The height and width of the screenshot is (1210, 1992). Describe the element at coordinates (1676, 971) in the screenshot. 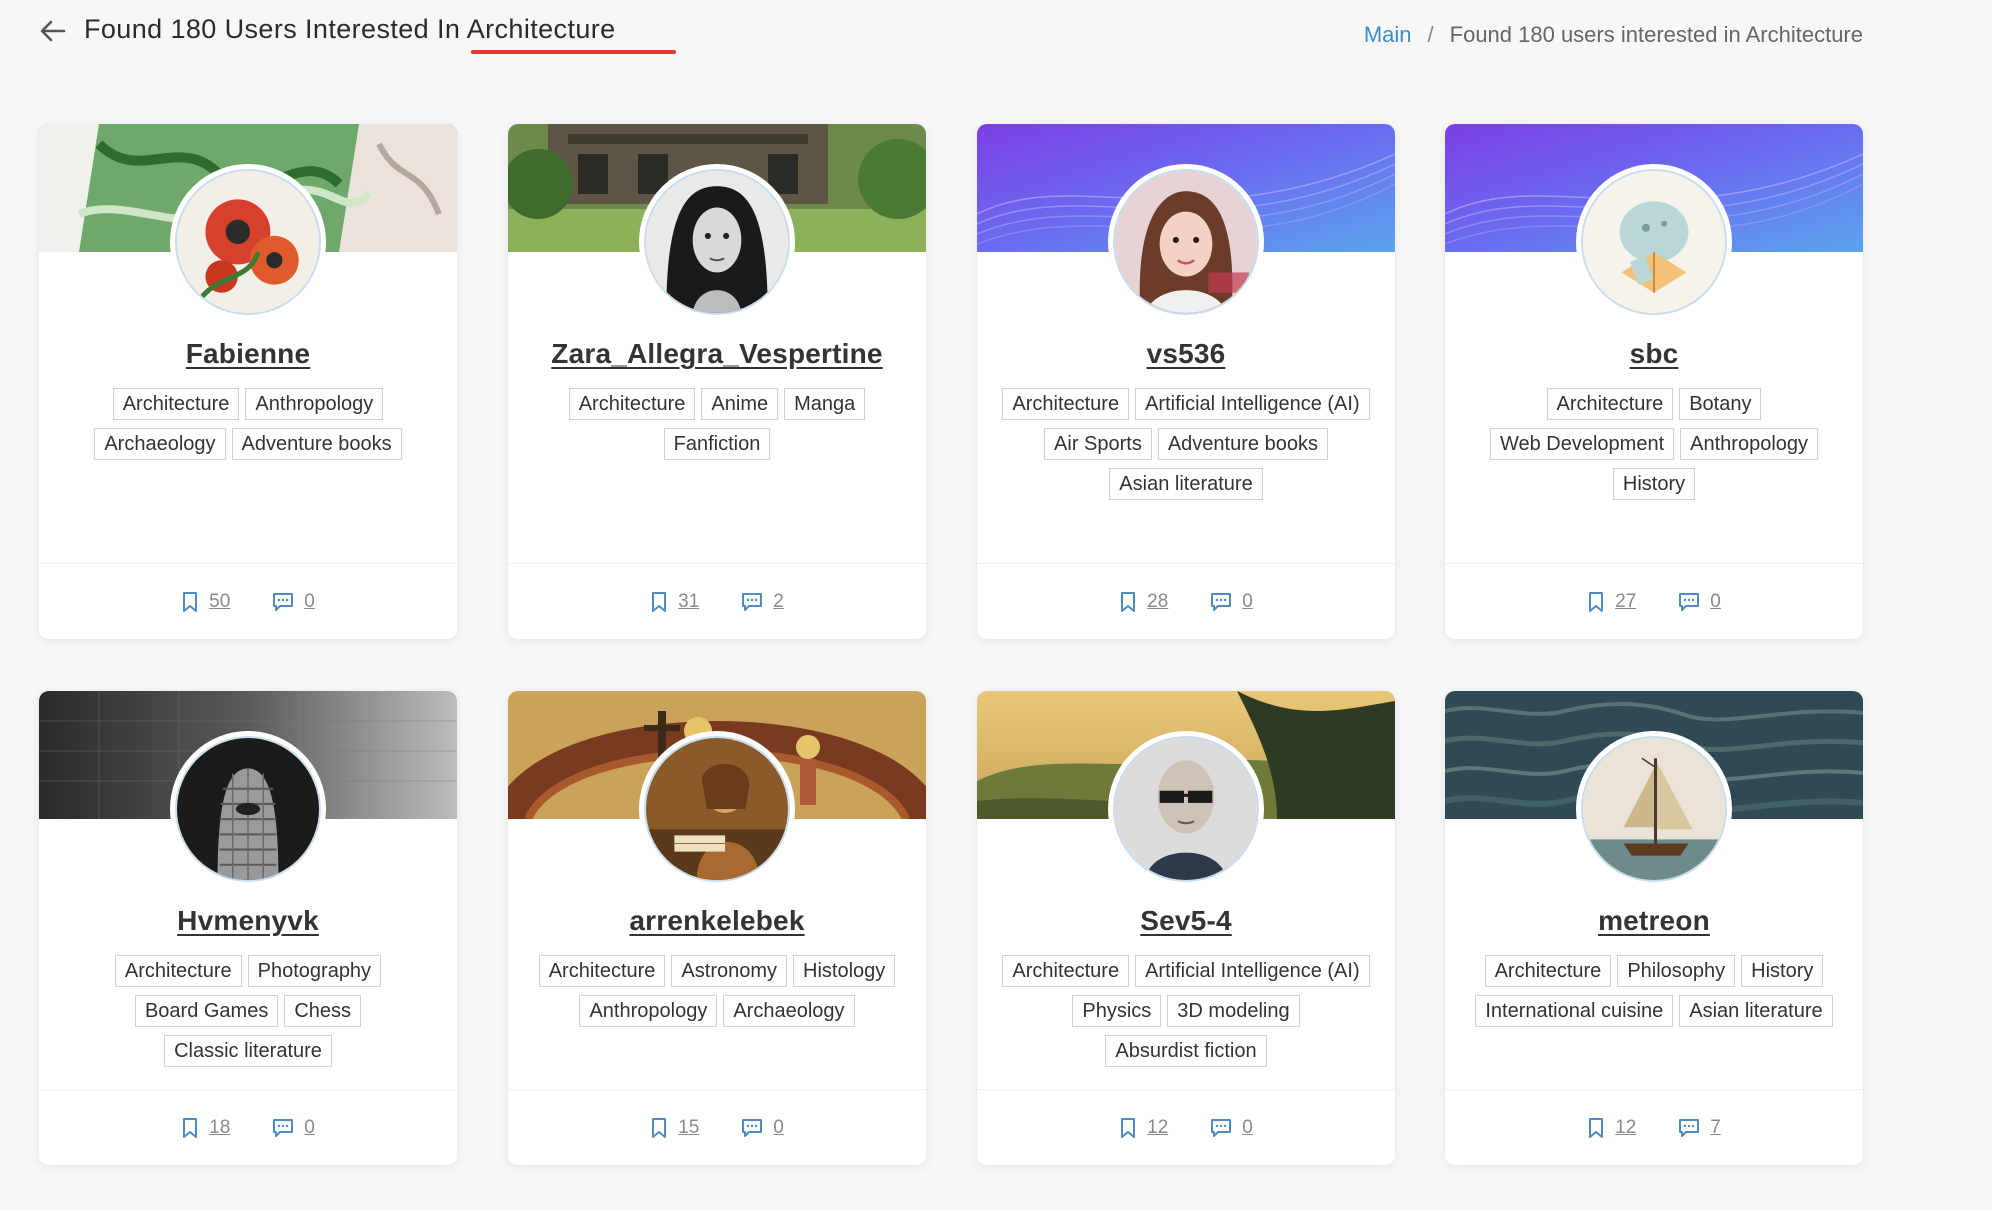

I see `interest-tag: Philosophy` at that location.